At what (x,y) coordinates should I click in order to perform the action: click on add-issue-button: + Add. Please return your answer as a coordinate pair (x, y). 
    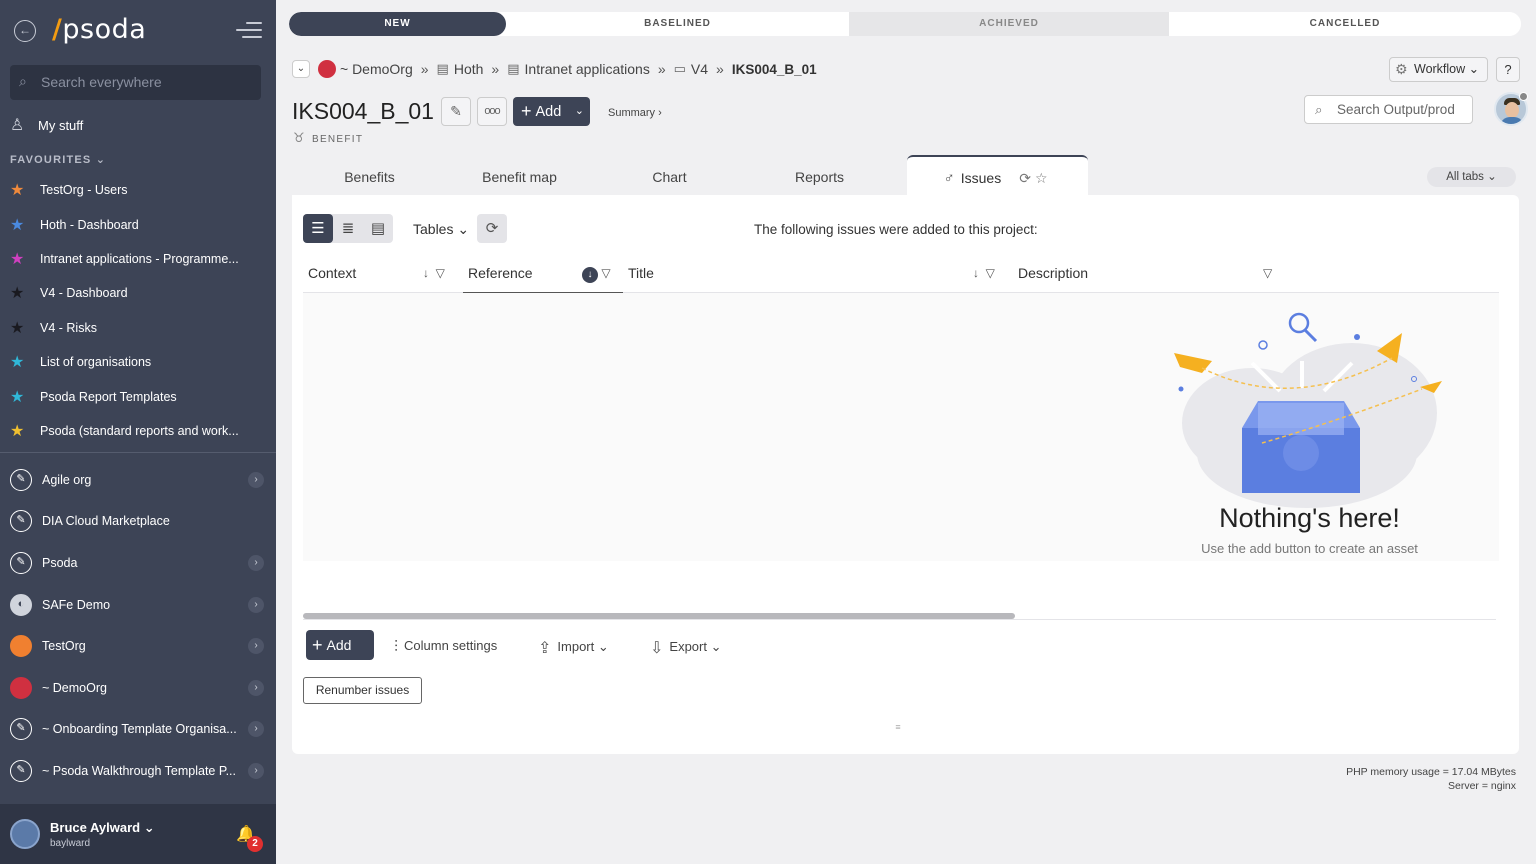
    Looking at the image, I should click on (340, 645).